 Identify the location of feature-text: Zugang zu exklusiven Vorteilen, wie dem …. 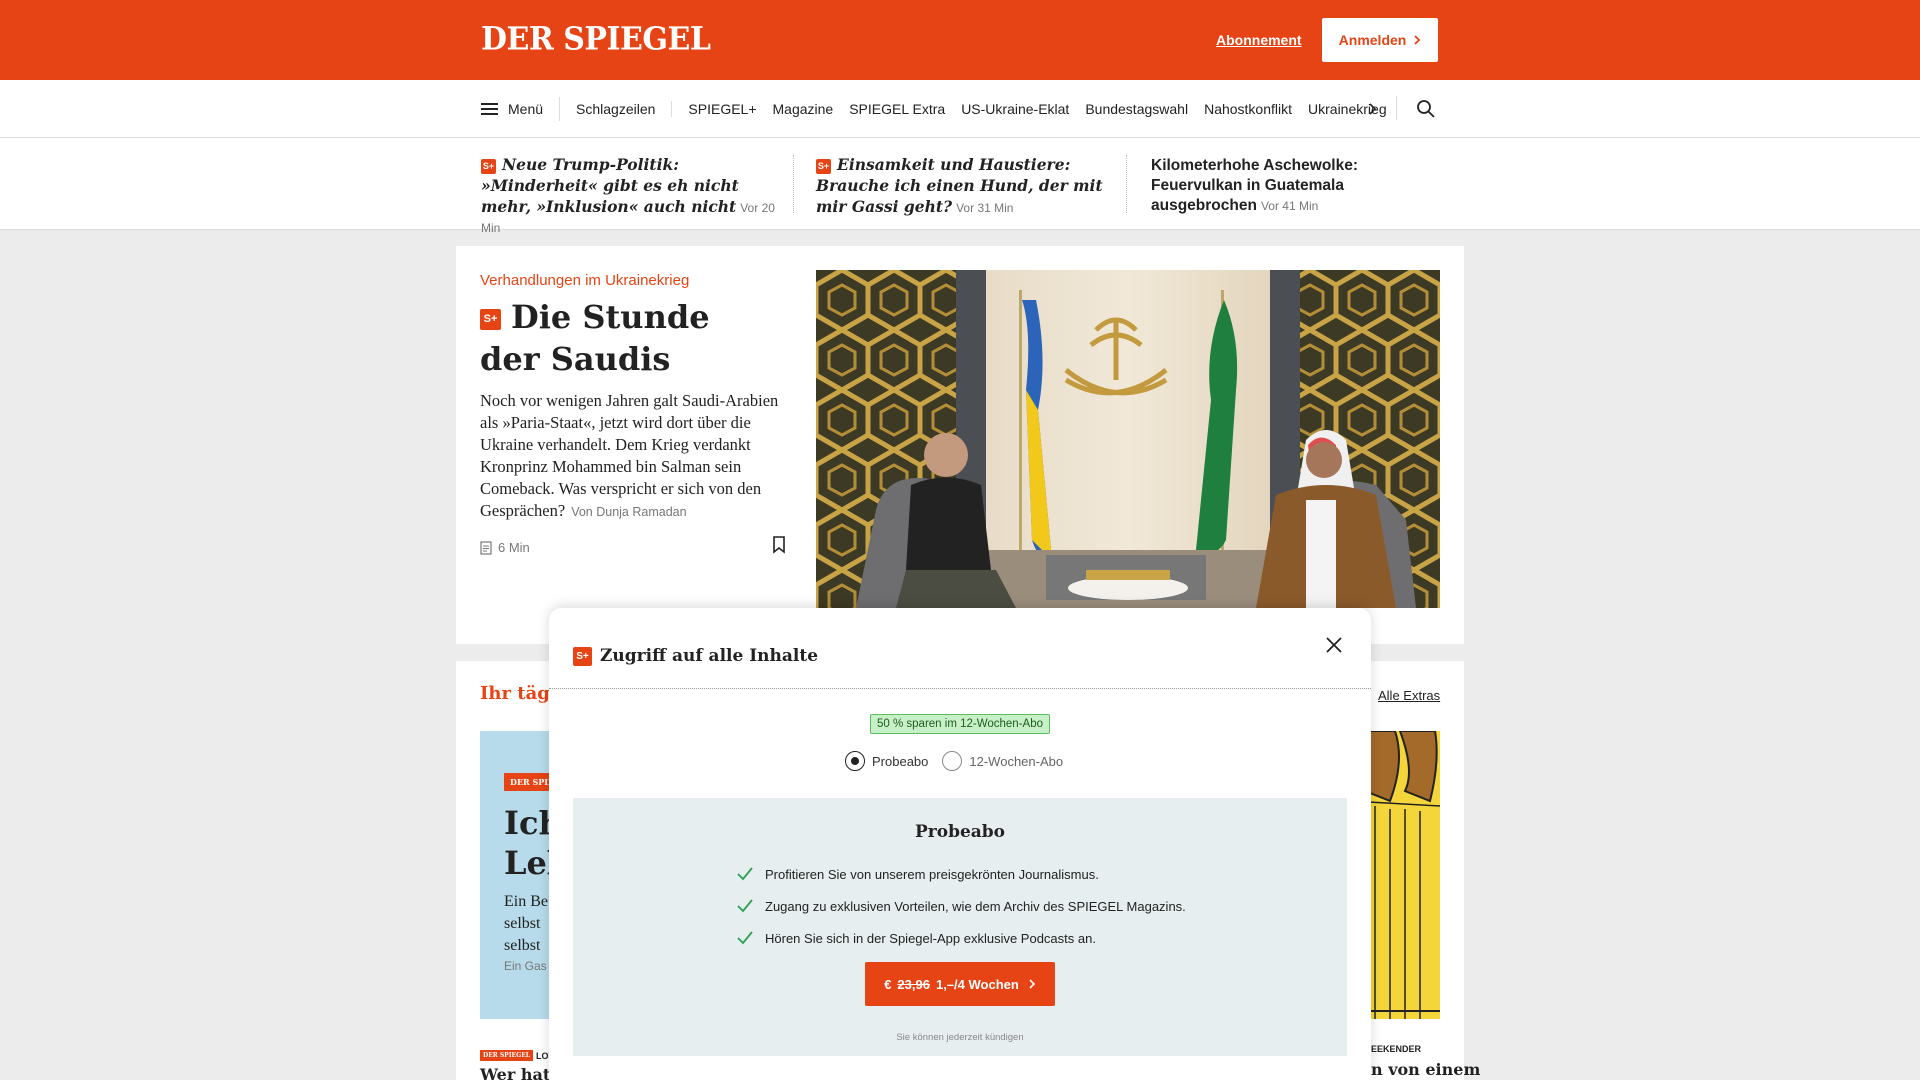
(975, 906).